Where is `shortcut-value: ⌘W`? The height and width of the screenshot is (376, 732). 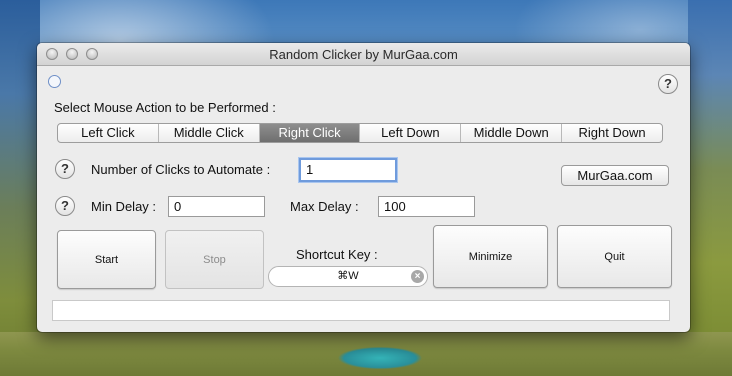
shortcut-value: ⌘W is located at coordinates (348, 276).